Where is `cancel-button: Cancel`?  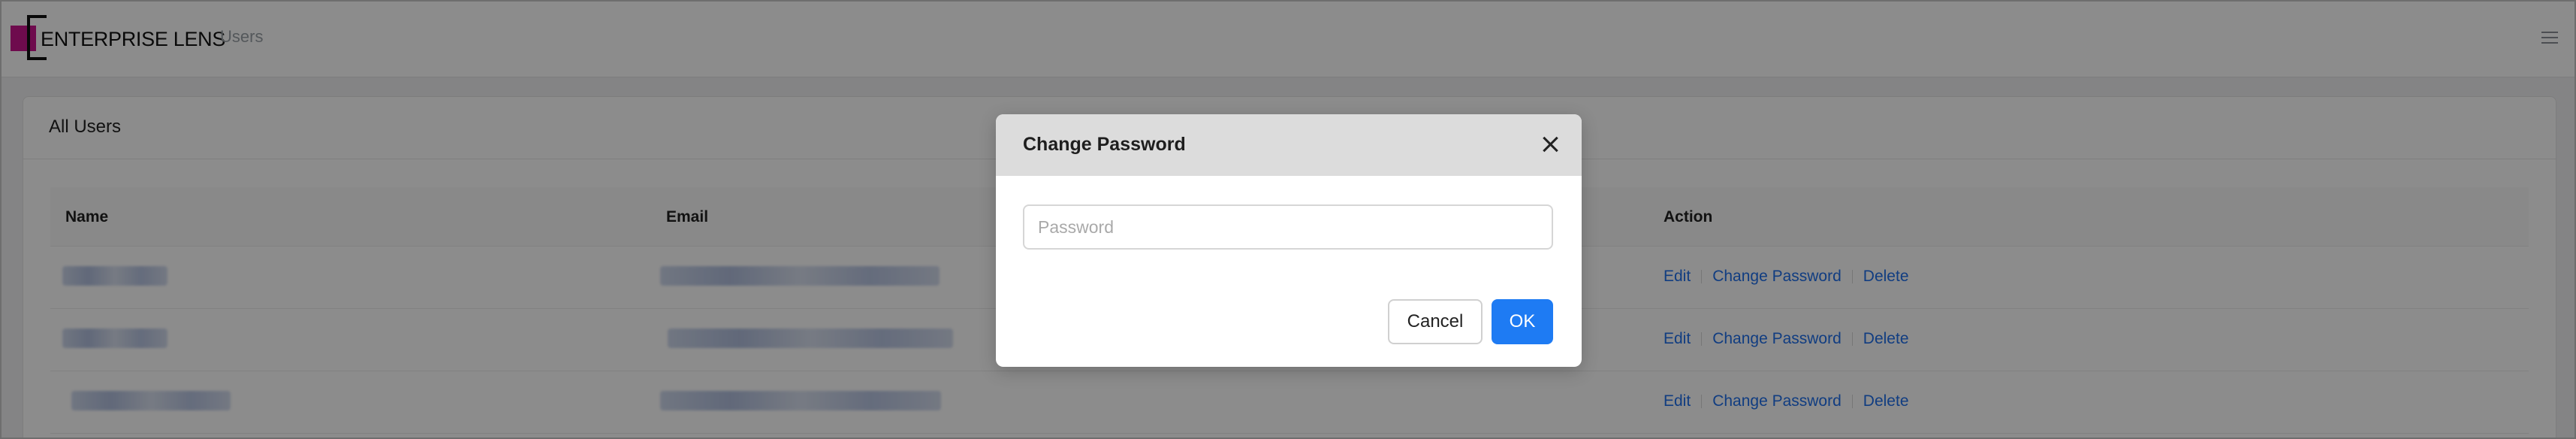
cancel-button: Cancel is located at coordinates (1435, 321).